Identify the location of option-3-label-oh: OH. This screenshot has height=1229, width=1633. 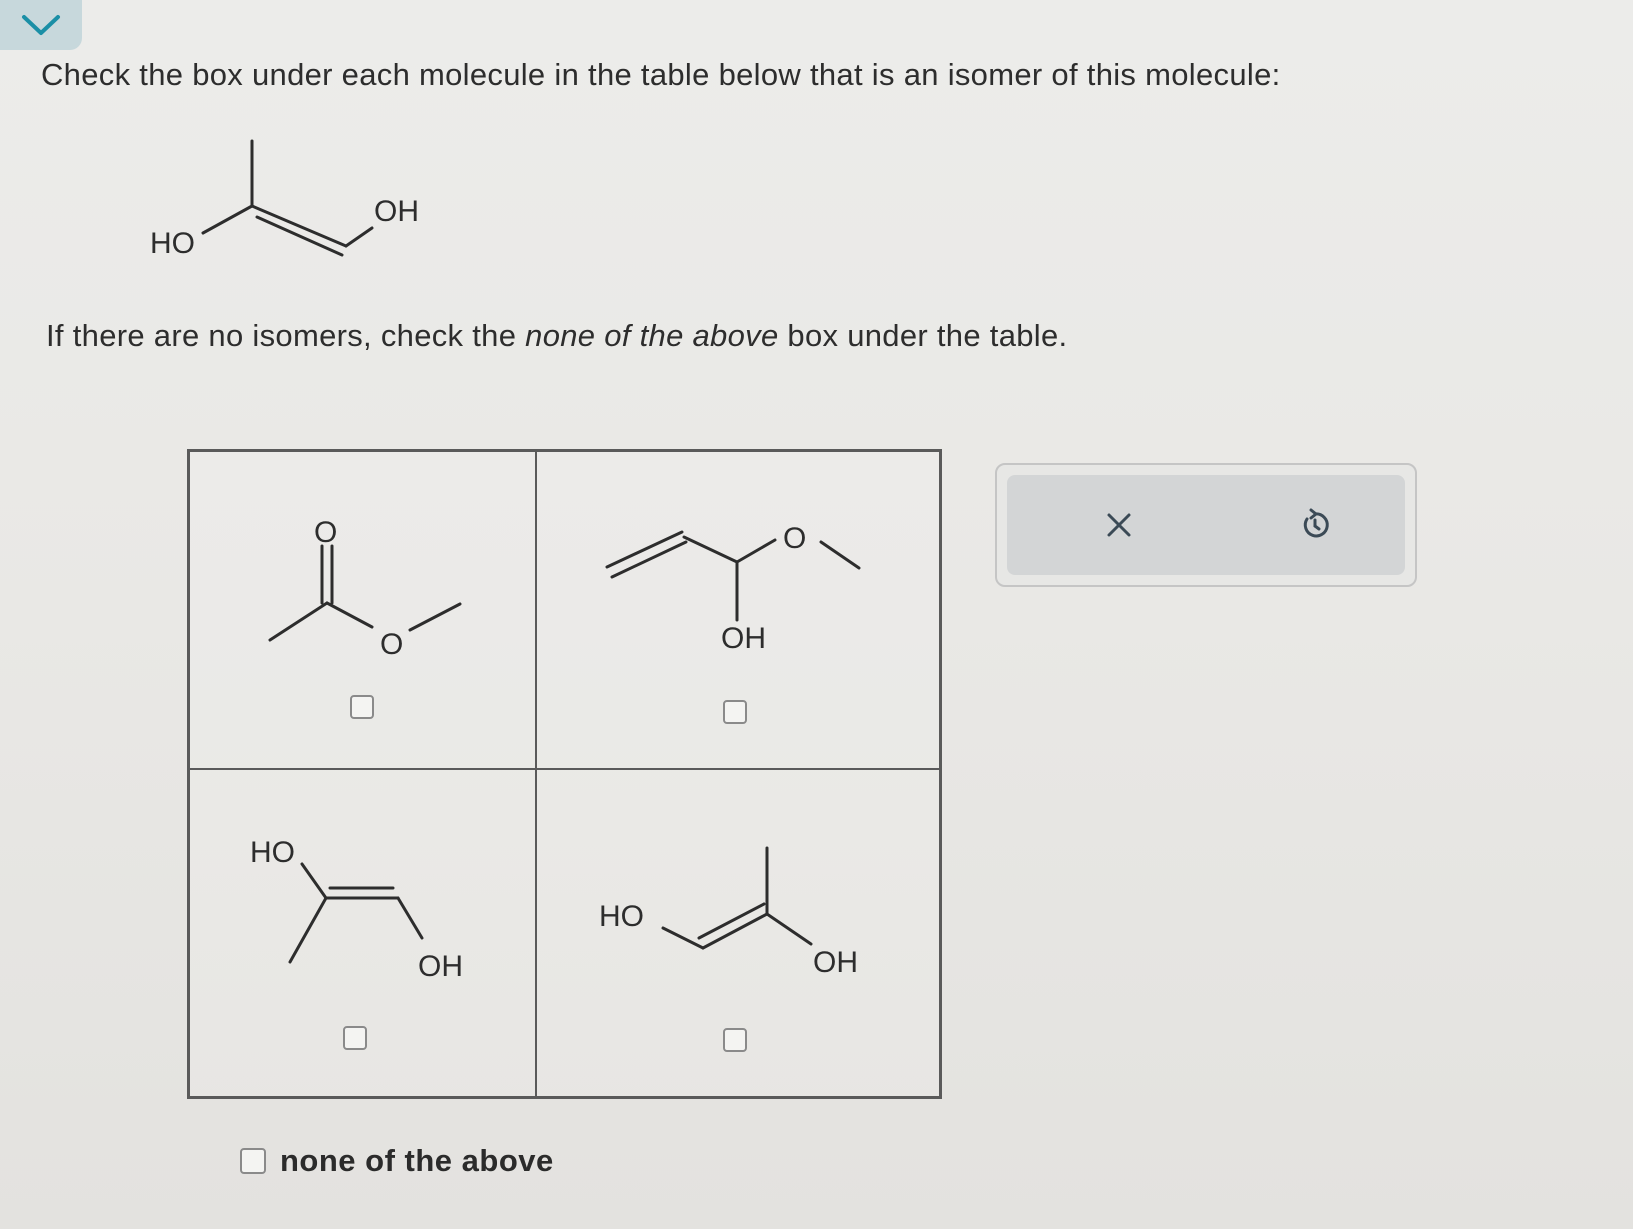
(440, 966).